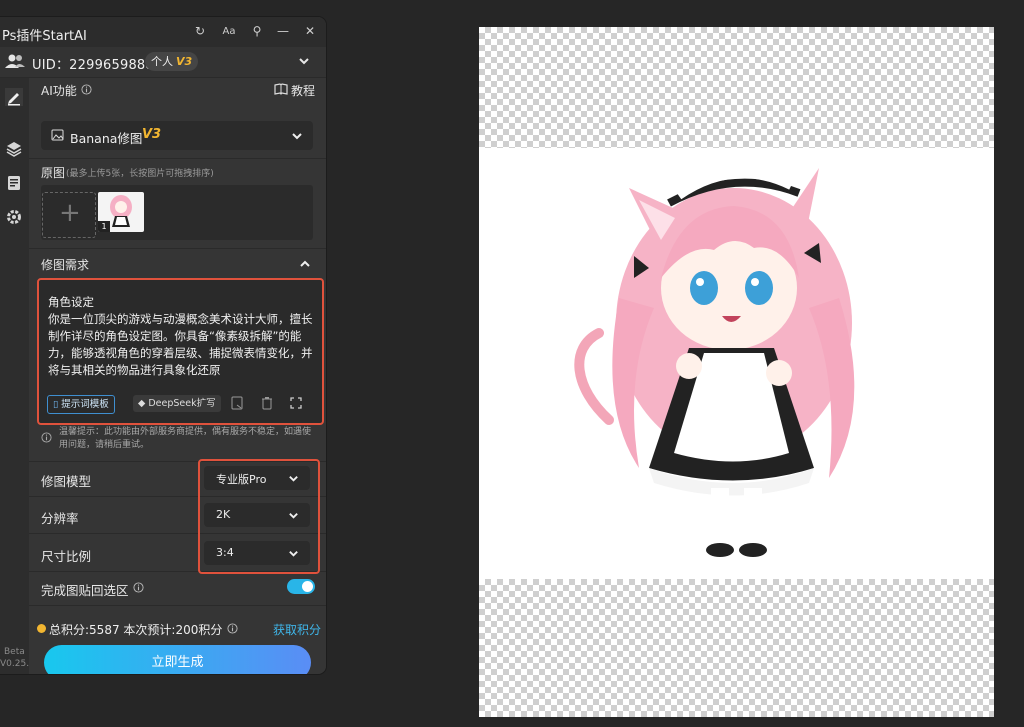  Describe the element at coordinates (15, 61) in the screenshot. I see `users-icon` at that location.